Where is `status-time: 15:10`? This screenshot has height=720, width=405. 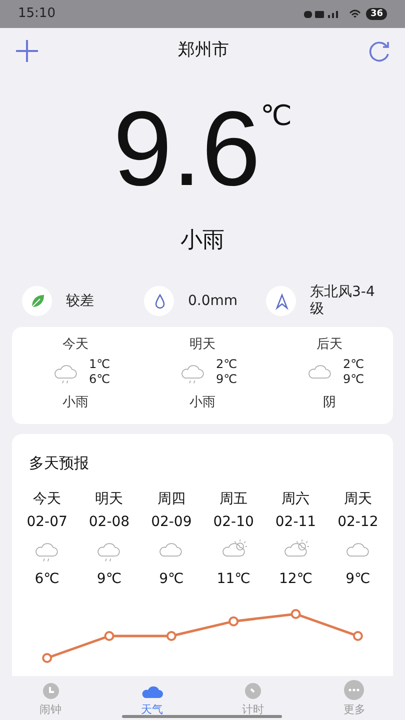 status-time: 15:10 is located at coordinates (37, 14).